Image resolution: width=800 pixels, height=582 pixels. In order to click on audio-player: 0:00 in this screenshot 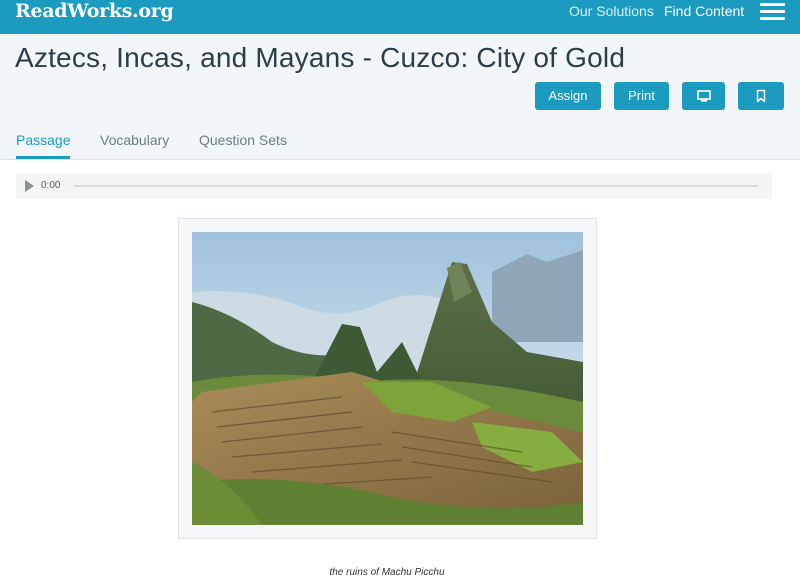, I will do `click(394, 186)`.